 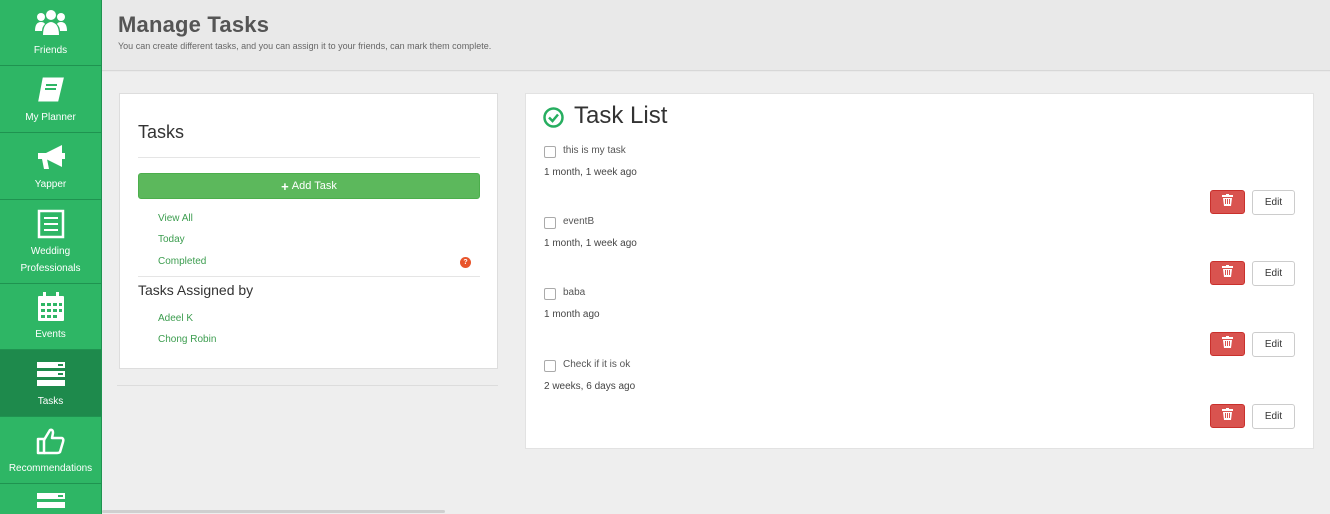 I want to click on sidebar-item-label: Friends, so click(x=50, y=50).